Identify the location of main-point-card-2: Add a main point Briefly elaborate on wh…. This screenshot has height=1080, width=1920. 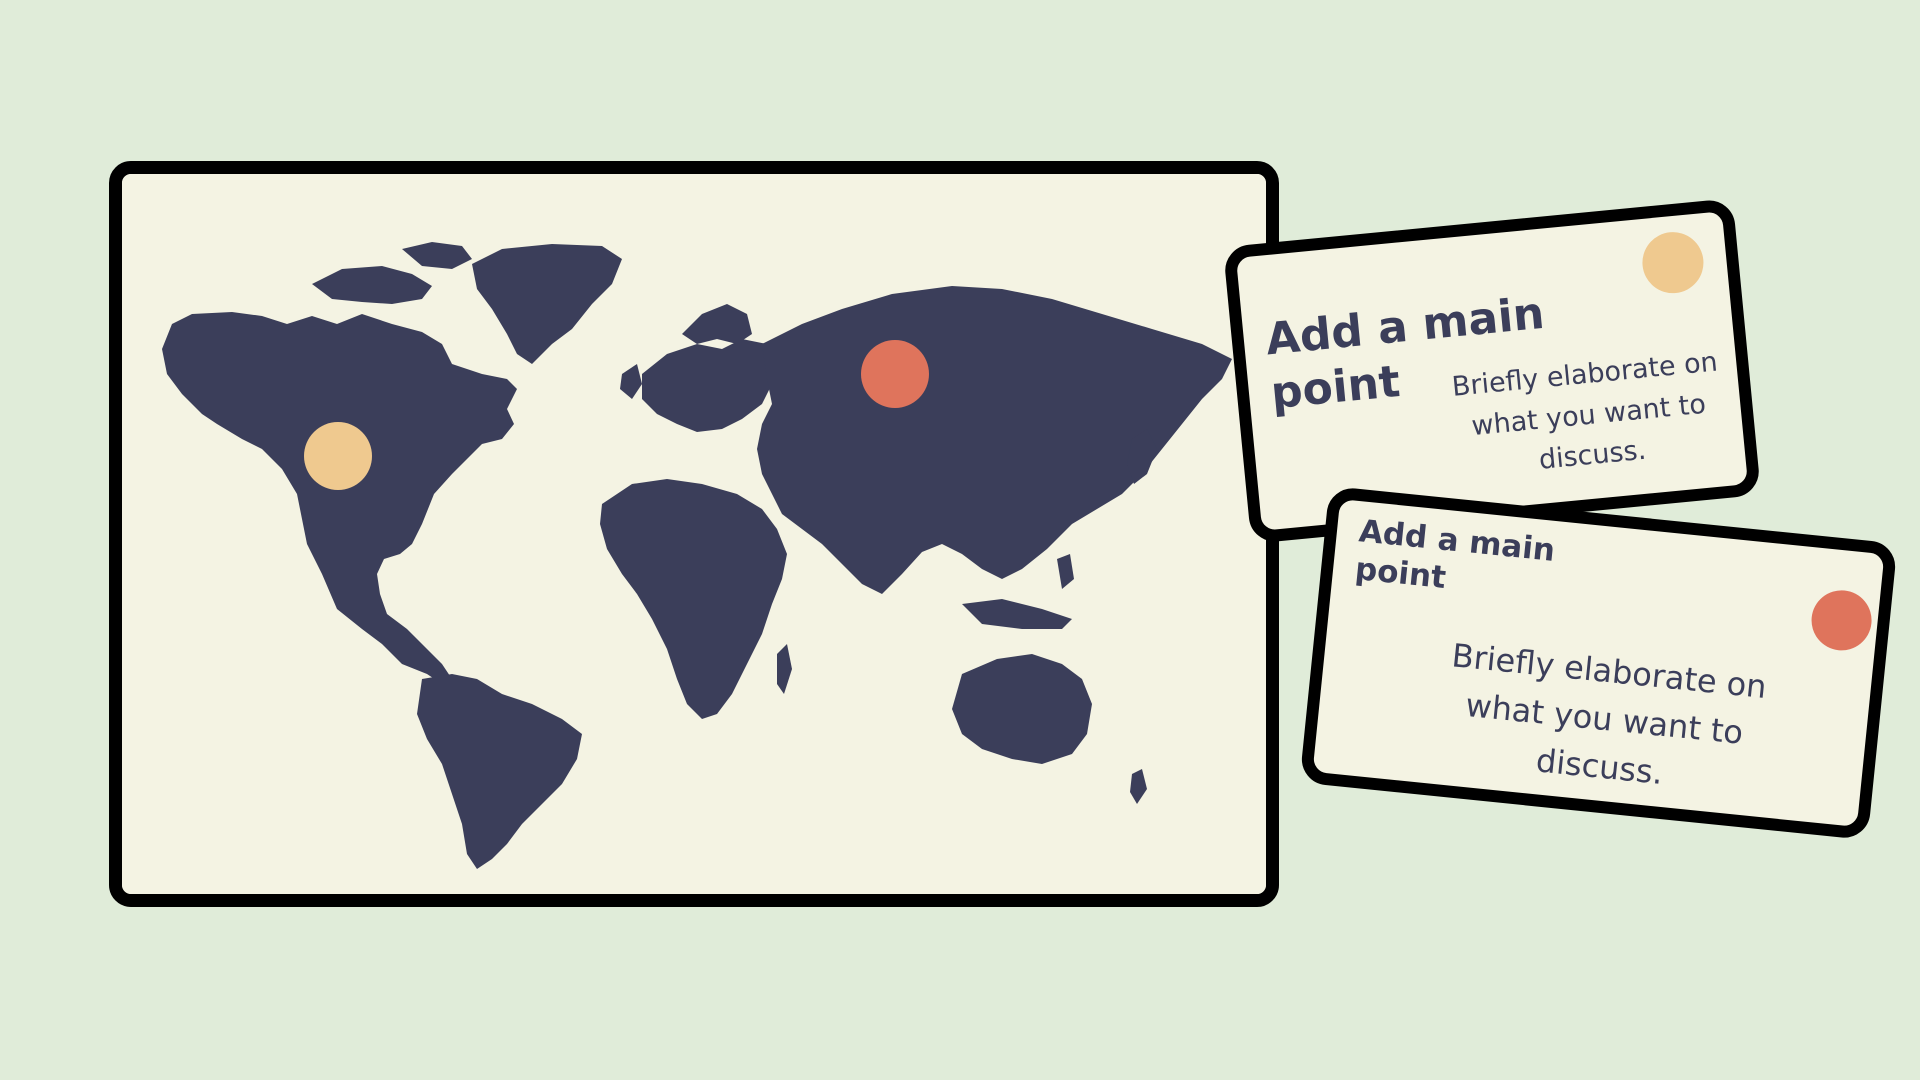
(1598, 663).